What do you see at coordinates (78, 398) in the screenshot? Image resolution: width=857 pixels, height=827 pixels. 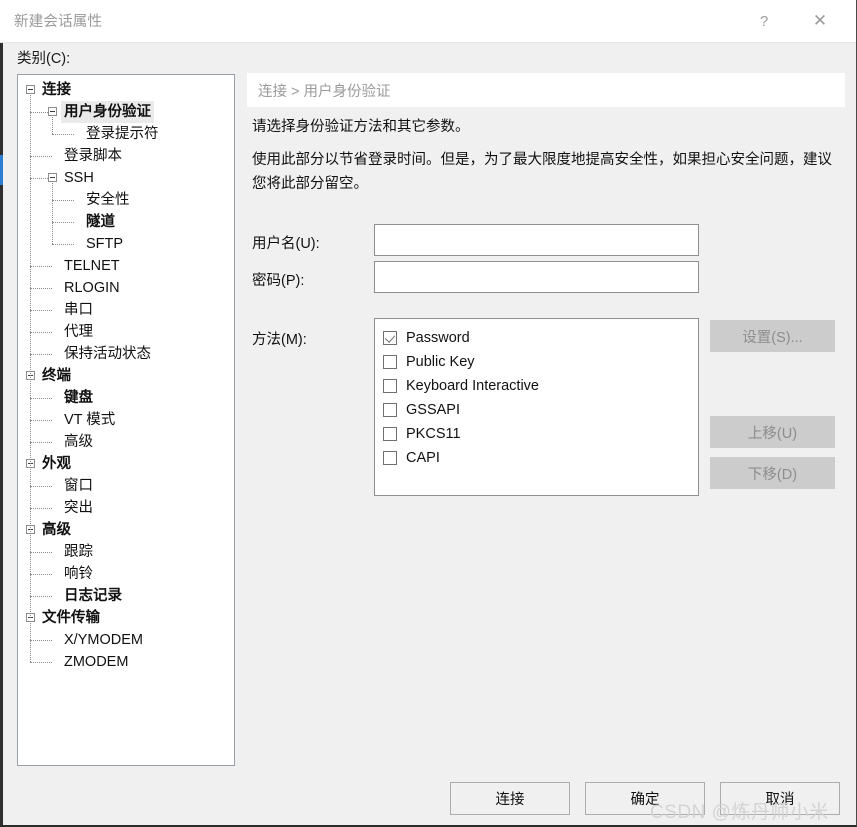 I see `tree-item-label: 键盘` at bounding box center [78, 398].